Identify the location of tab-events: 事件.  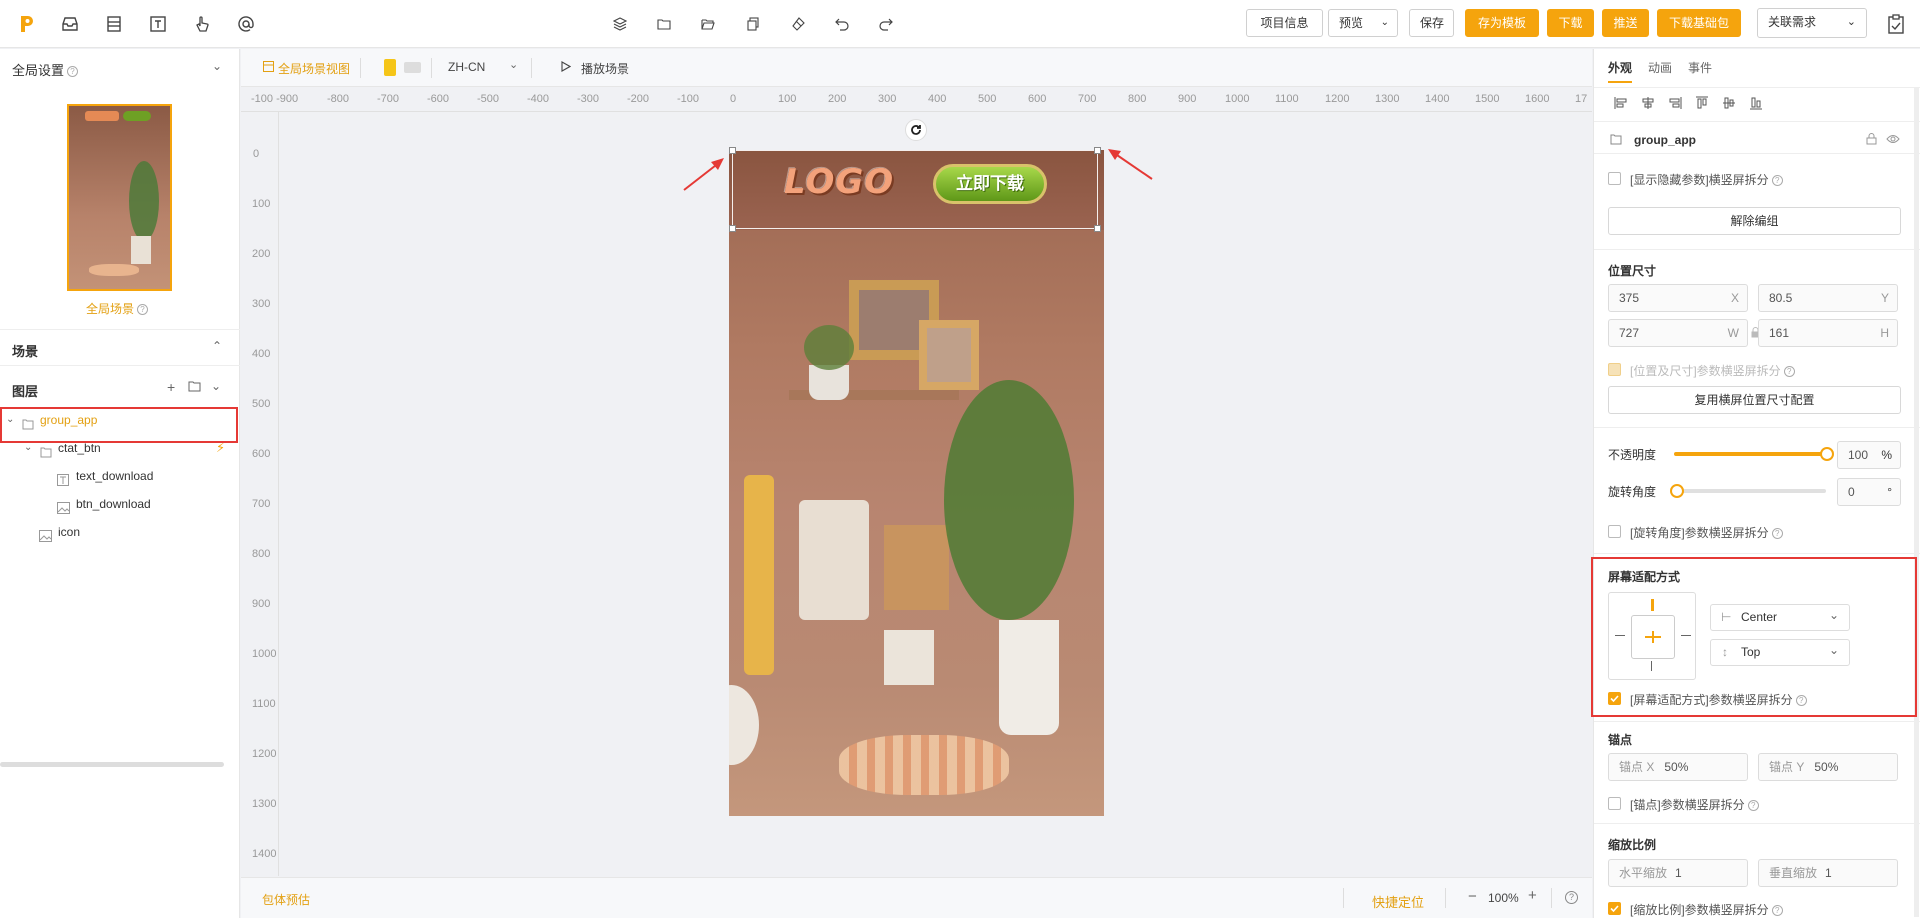
(1700, 67).